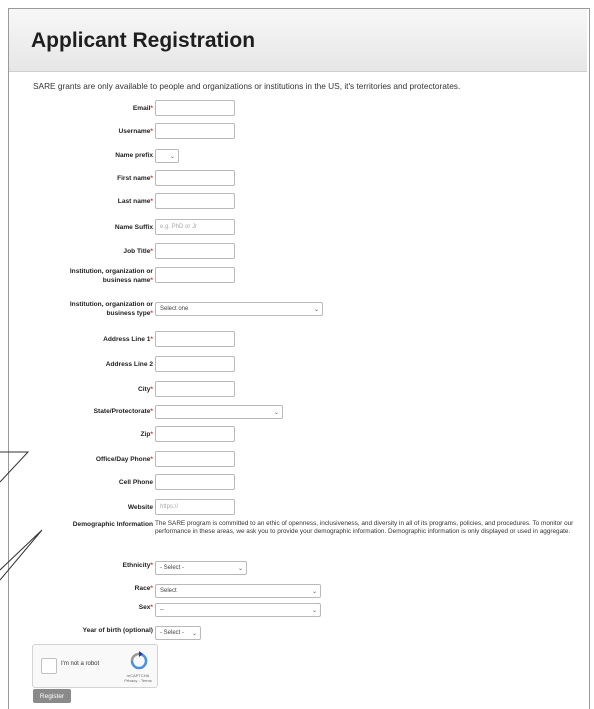  Describe the element at coordinates (133, 227) in the screenshot. I see `field-label-text-5: Name Suffix` at that location.